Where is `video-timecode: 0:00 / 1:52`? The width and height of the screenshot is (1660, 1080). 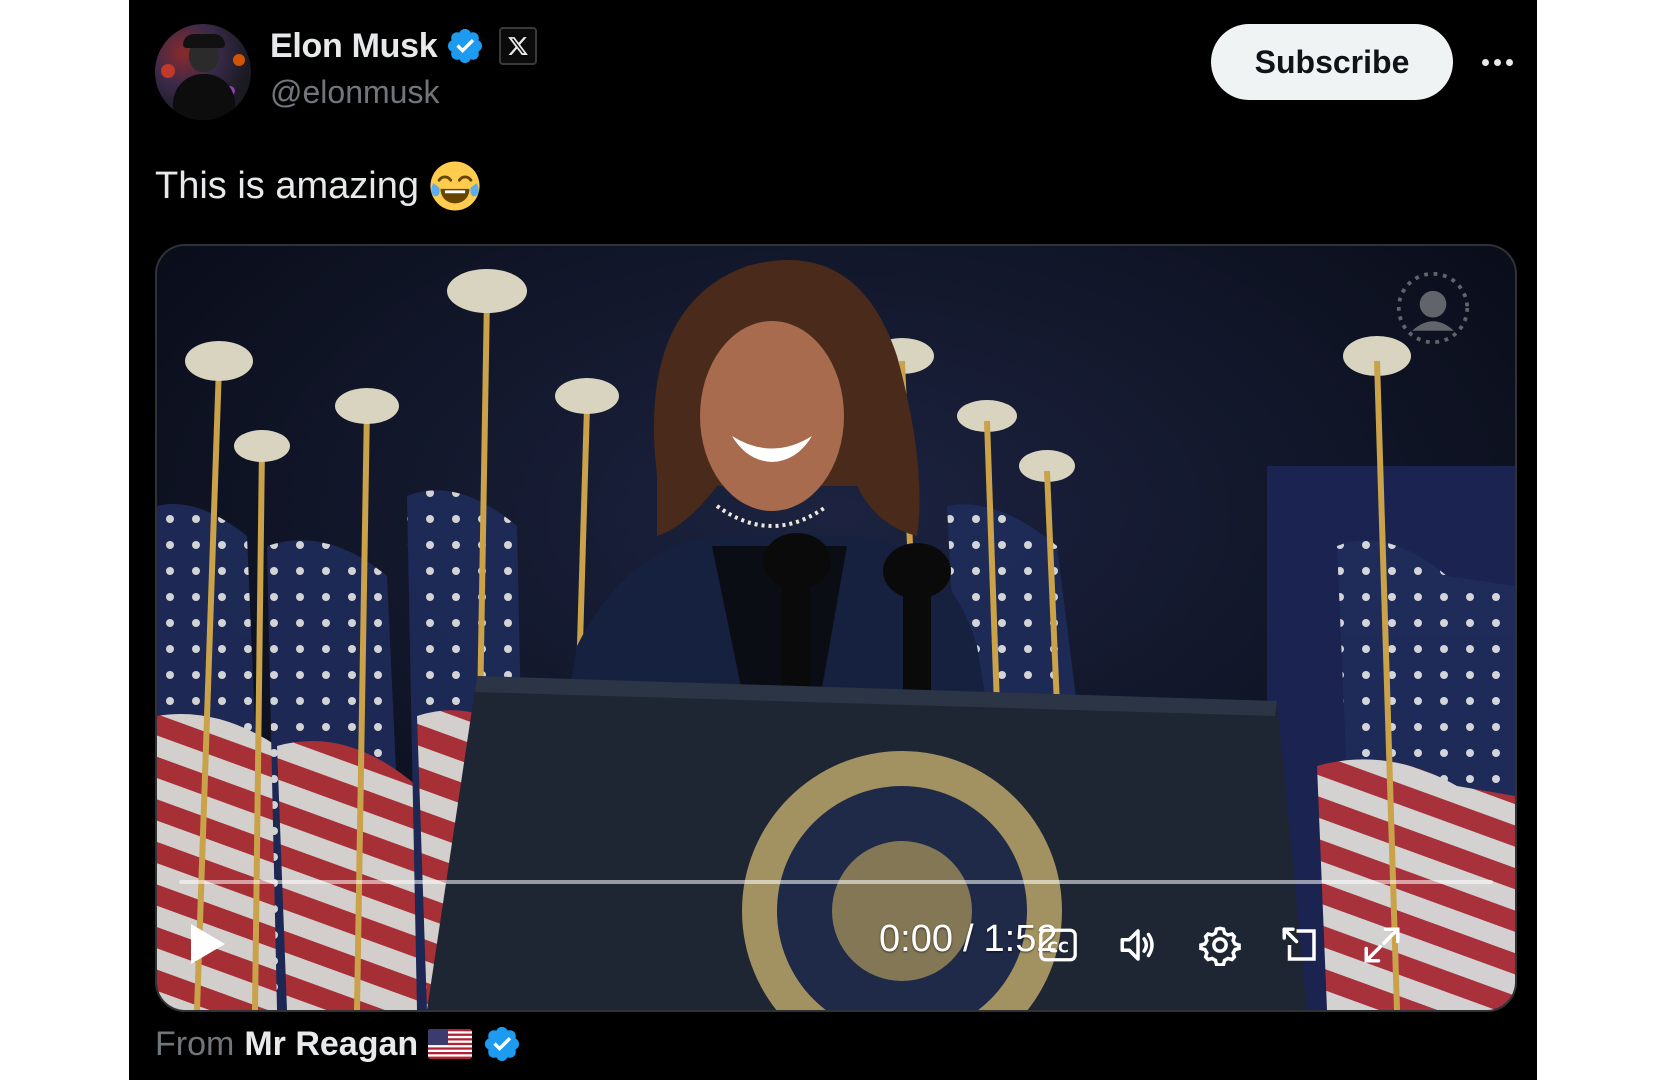
video-timecode: 0:00 / 1:52 is located at coordinates (968, 939).